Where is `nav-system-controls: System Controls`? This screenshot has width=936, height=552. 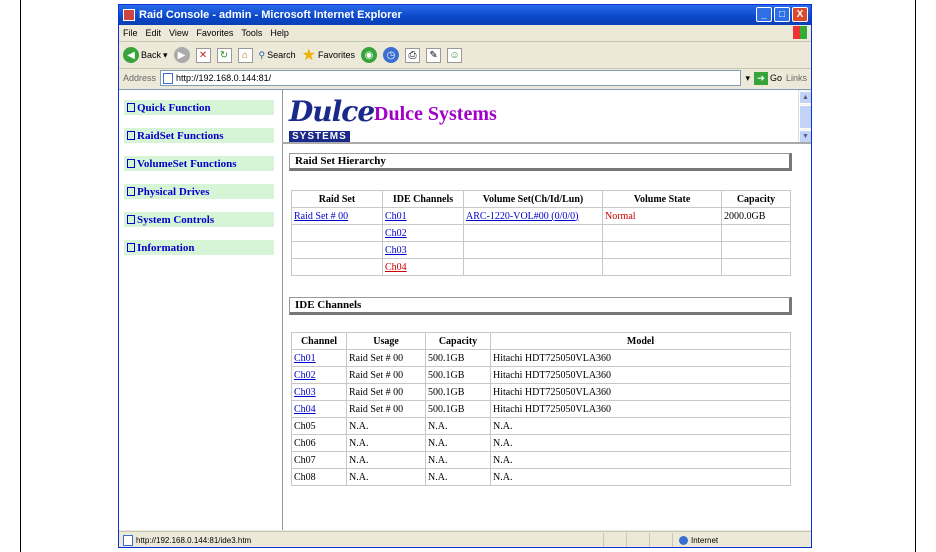
nav-system-controls: System Controls is located at coordinates (199, 219).